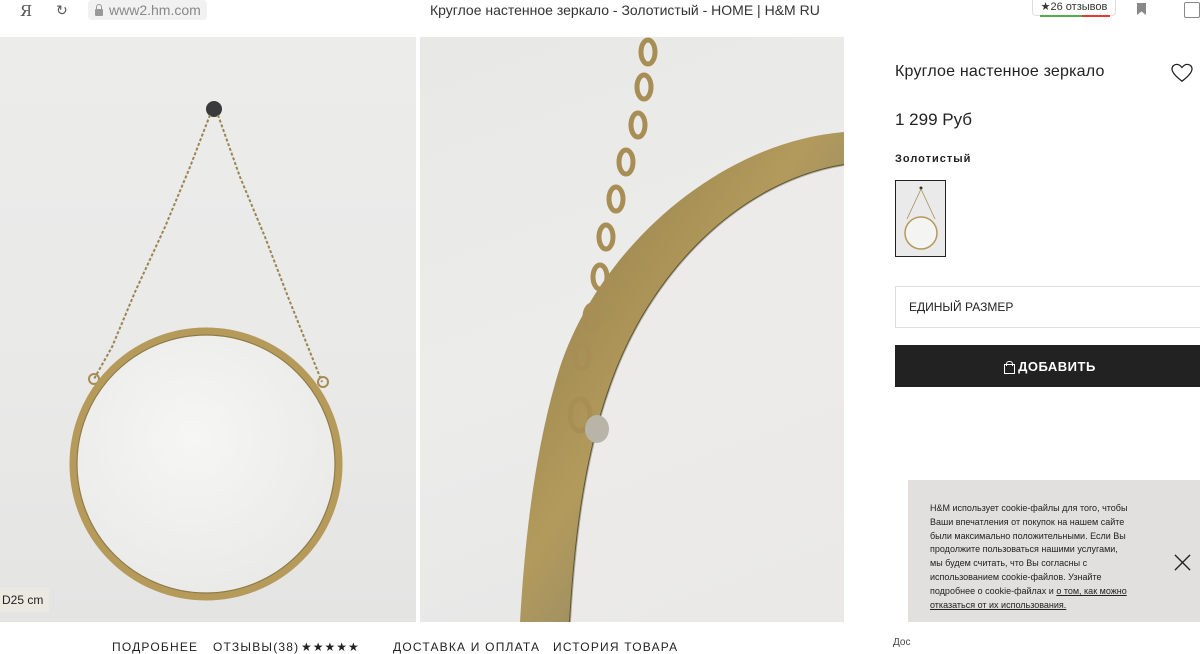 The height and width of the screenshot is (654, 1200). What do you see at coordinates (1141, 9) in the screenshot?
I see `bookmark-icon` at bounding box center [1141, 9].